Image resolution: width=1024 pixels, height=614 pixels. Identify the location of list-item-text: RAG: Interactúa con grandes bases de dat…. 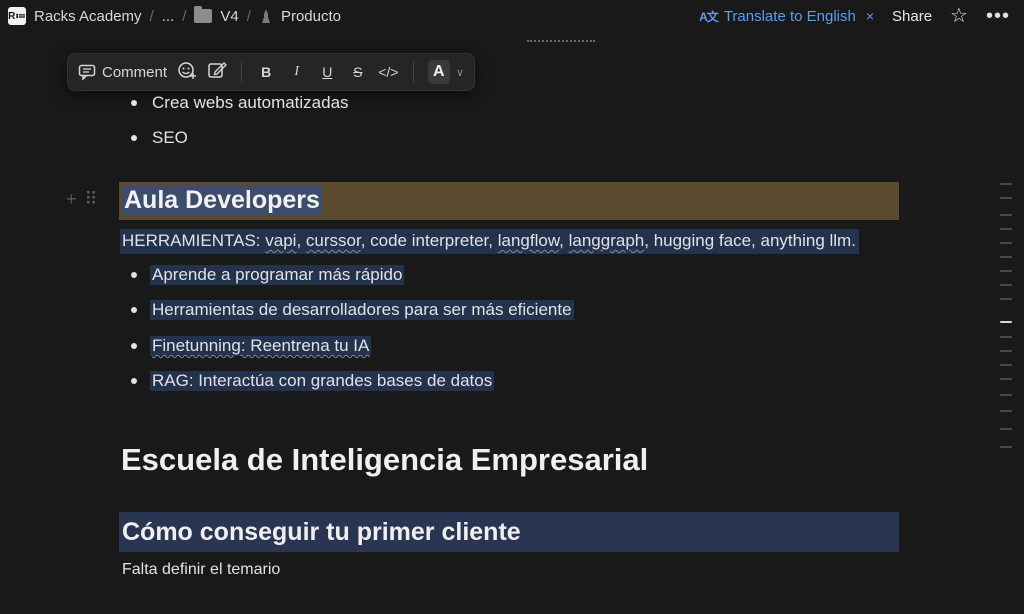
(322, 381).